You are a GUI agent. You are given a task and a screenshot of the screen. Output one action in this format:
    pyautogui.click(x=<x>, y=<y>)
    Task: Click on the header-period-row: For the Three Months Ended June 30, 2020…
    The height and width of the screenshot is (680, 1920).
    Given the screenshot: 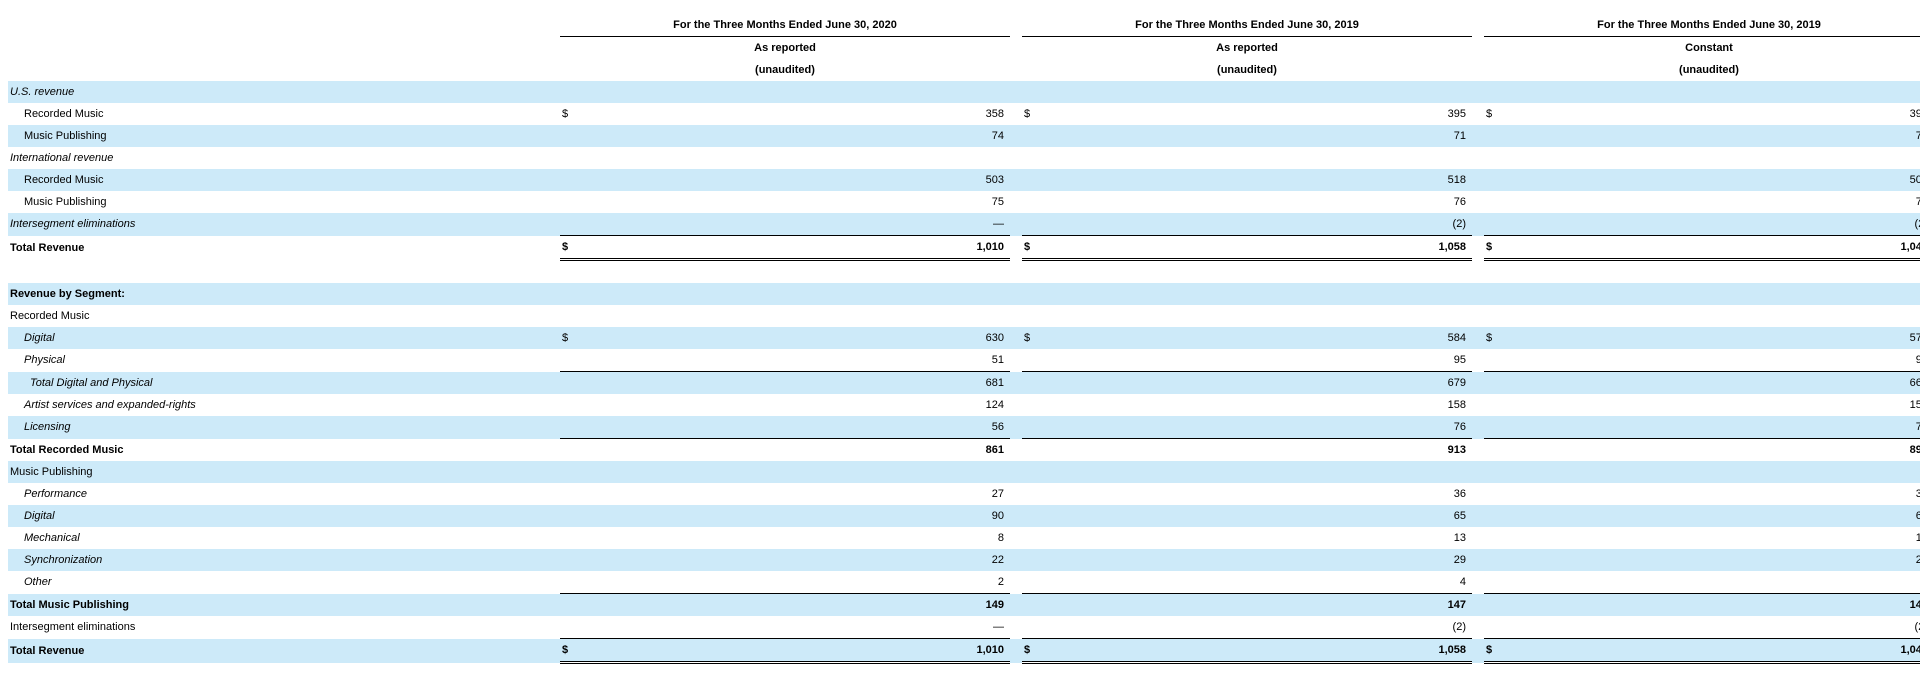 What is the action you would take?
    pyautogui.click(x=964, y=25)
    